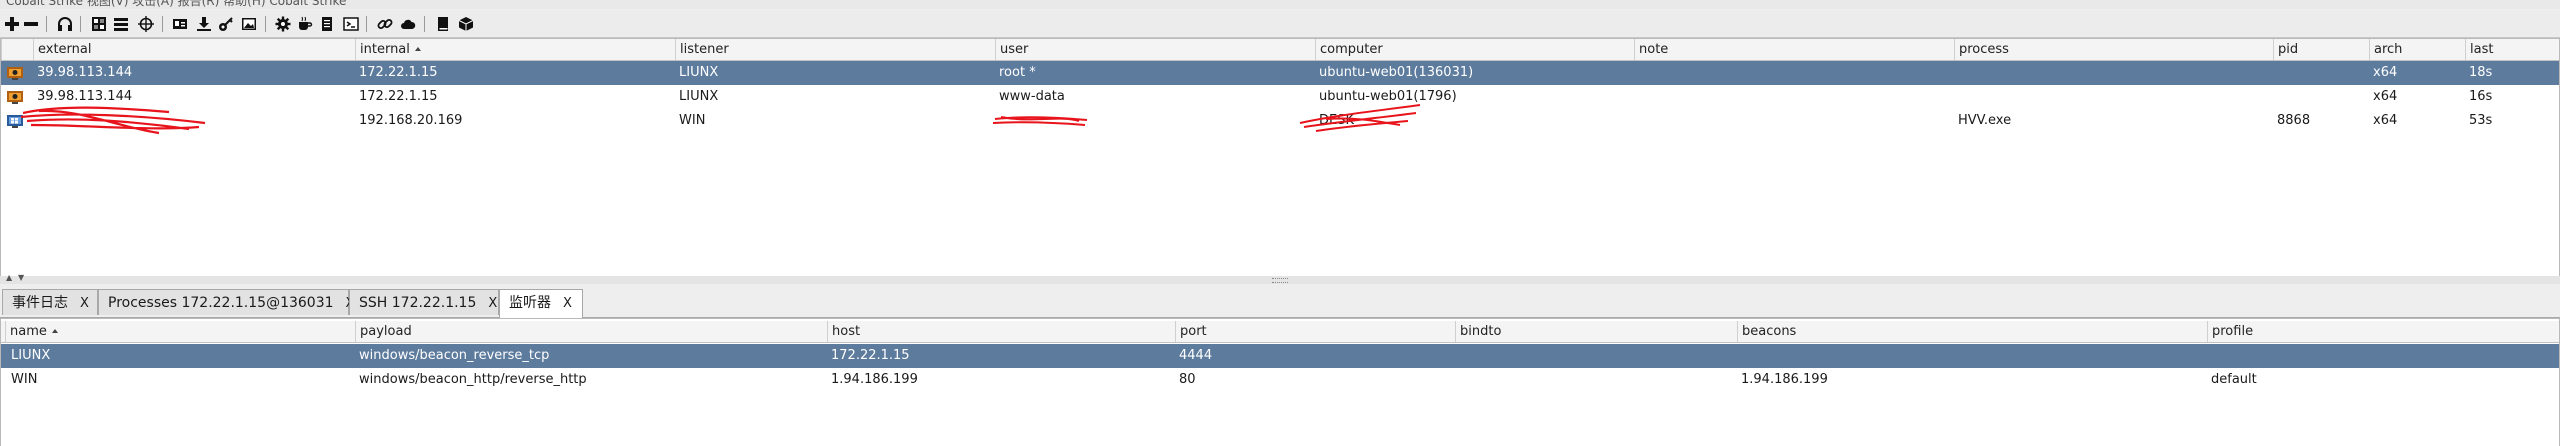 This screenshot has height=446, width=2560. What do you see at coordinates (2383, 331) in the screenshot?
I see `column-header-profile: profile` at bounding box center [2383, 331].